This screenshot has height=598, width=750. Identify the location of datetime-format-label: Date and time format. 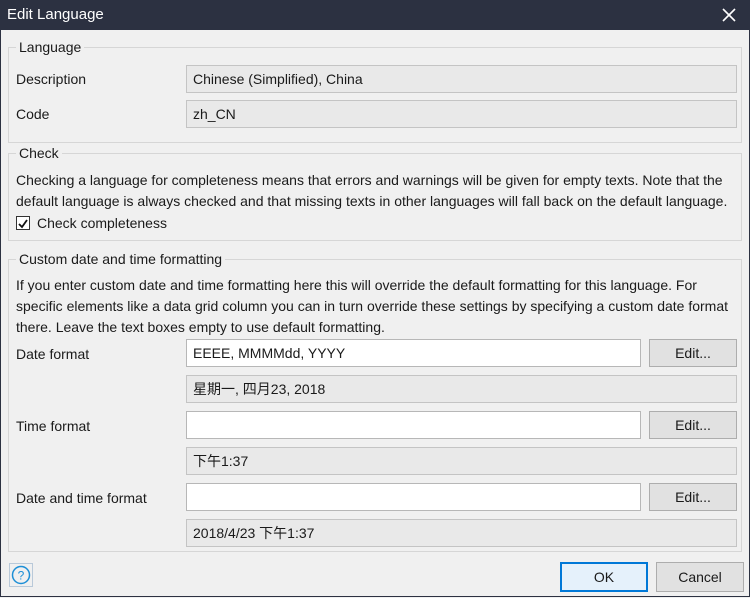
(81, 498).